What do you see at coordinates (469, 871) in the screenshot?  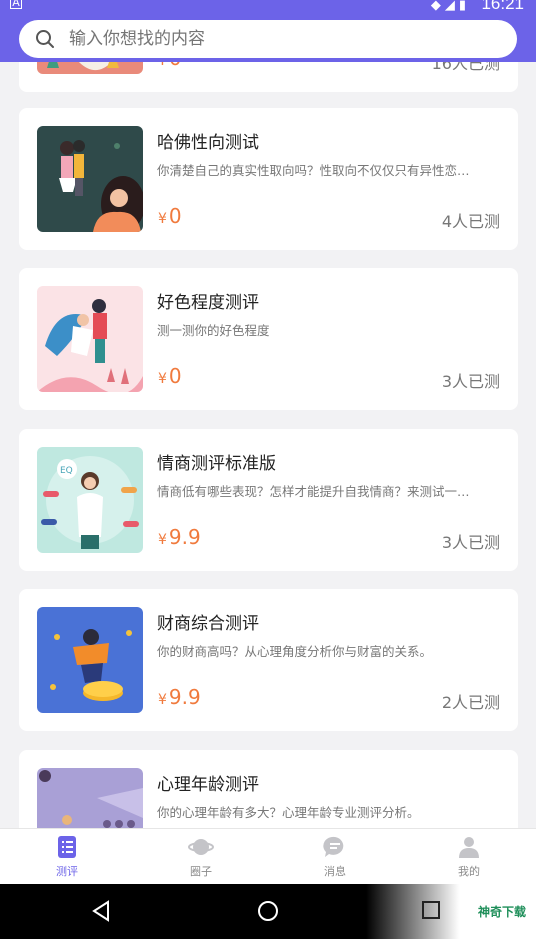 I see `tab-label: 我的` at bounding box center [469, 871].